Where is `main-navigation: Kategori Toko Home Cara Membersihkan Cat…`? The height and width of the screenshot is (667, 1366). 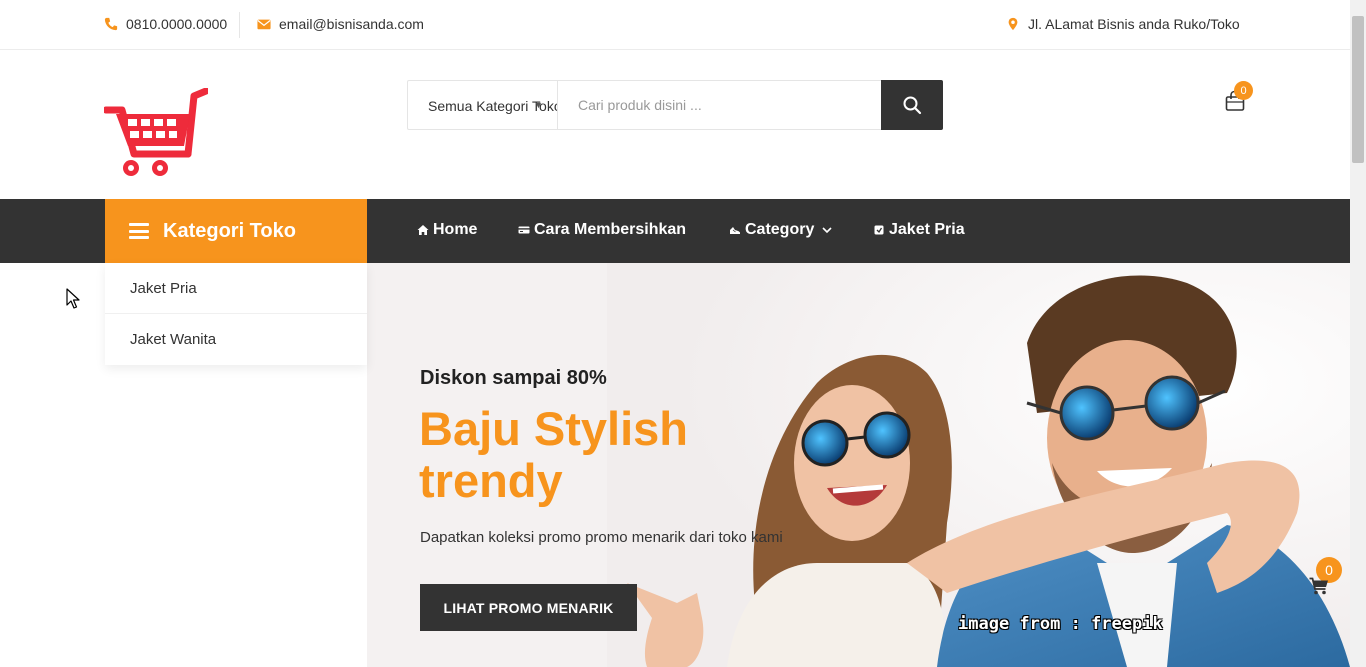
main-navigation: Kategori Toko Home Cara Membersihkan Cat… is located at coordinates (675, 231).